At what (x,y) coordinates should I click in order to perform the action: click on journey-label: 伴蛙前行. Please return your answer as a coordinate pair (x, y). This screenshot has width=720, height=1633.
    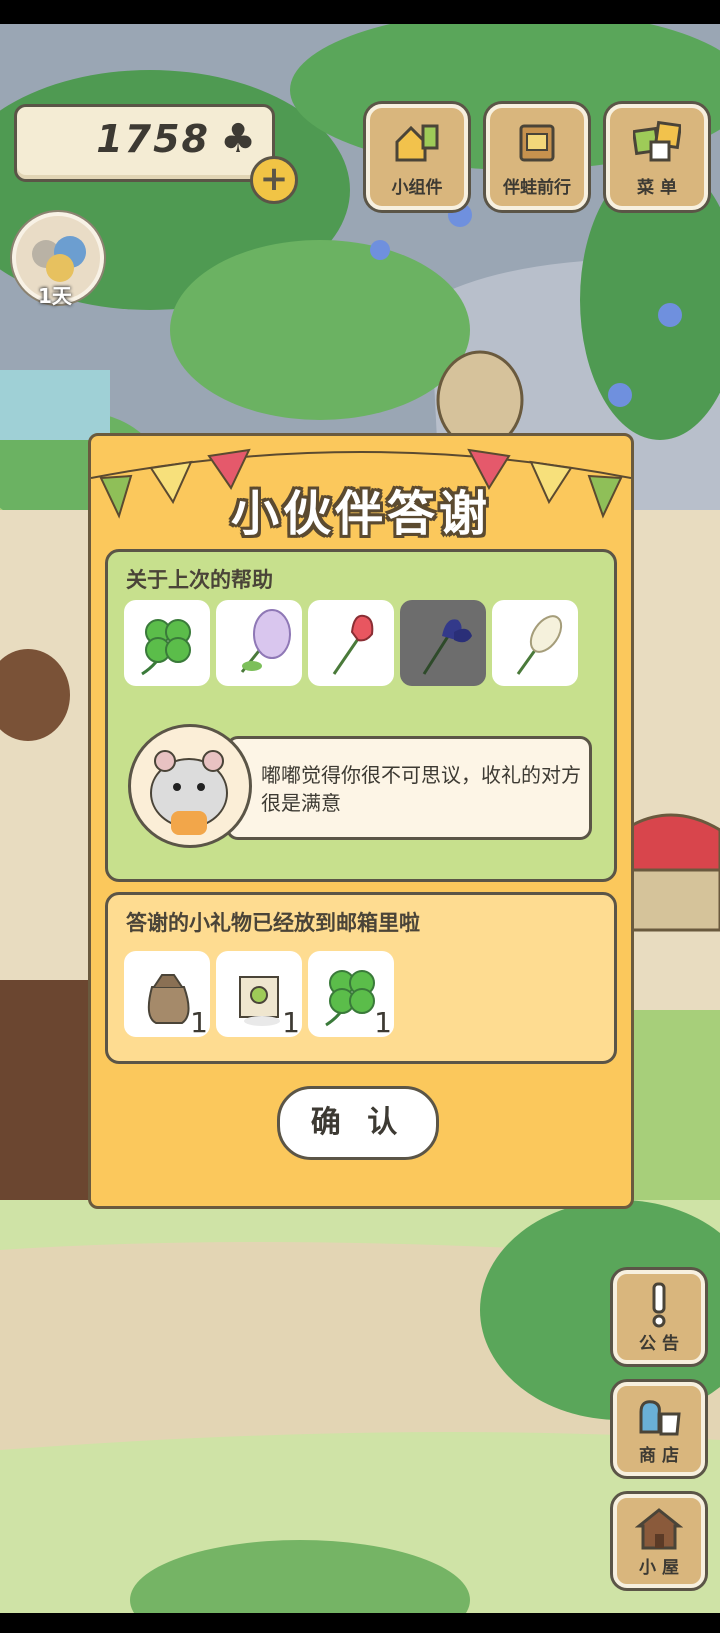
    Looking at the image, I should click on (537, 188).